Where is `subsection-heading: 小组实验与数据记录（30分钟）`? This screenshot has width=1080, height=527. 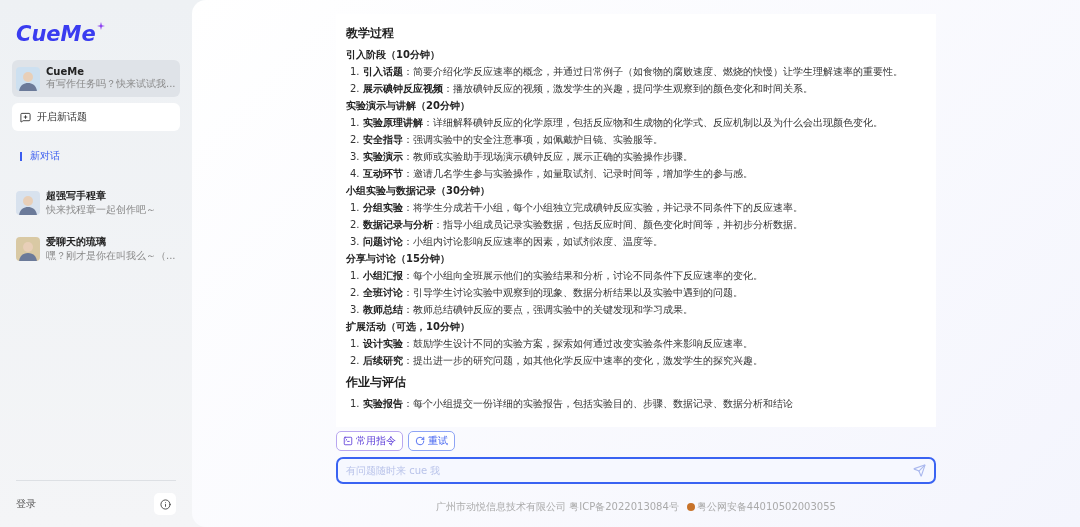
subsection-heading: 小组实验与数据记录（30分钟） is located at coordinates (418, 191).